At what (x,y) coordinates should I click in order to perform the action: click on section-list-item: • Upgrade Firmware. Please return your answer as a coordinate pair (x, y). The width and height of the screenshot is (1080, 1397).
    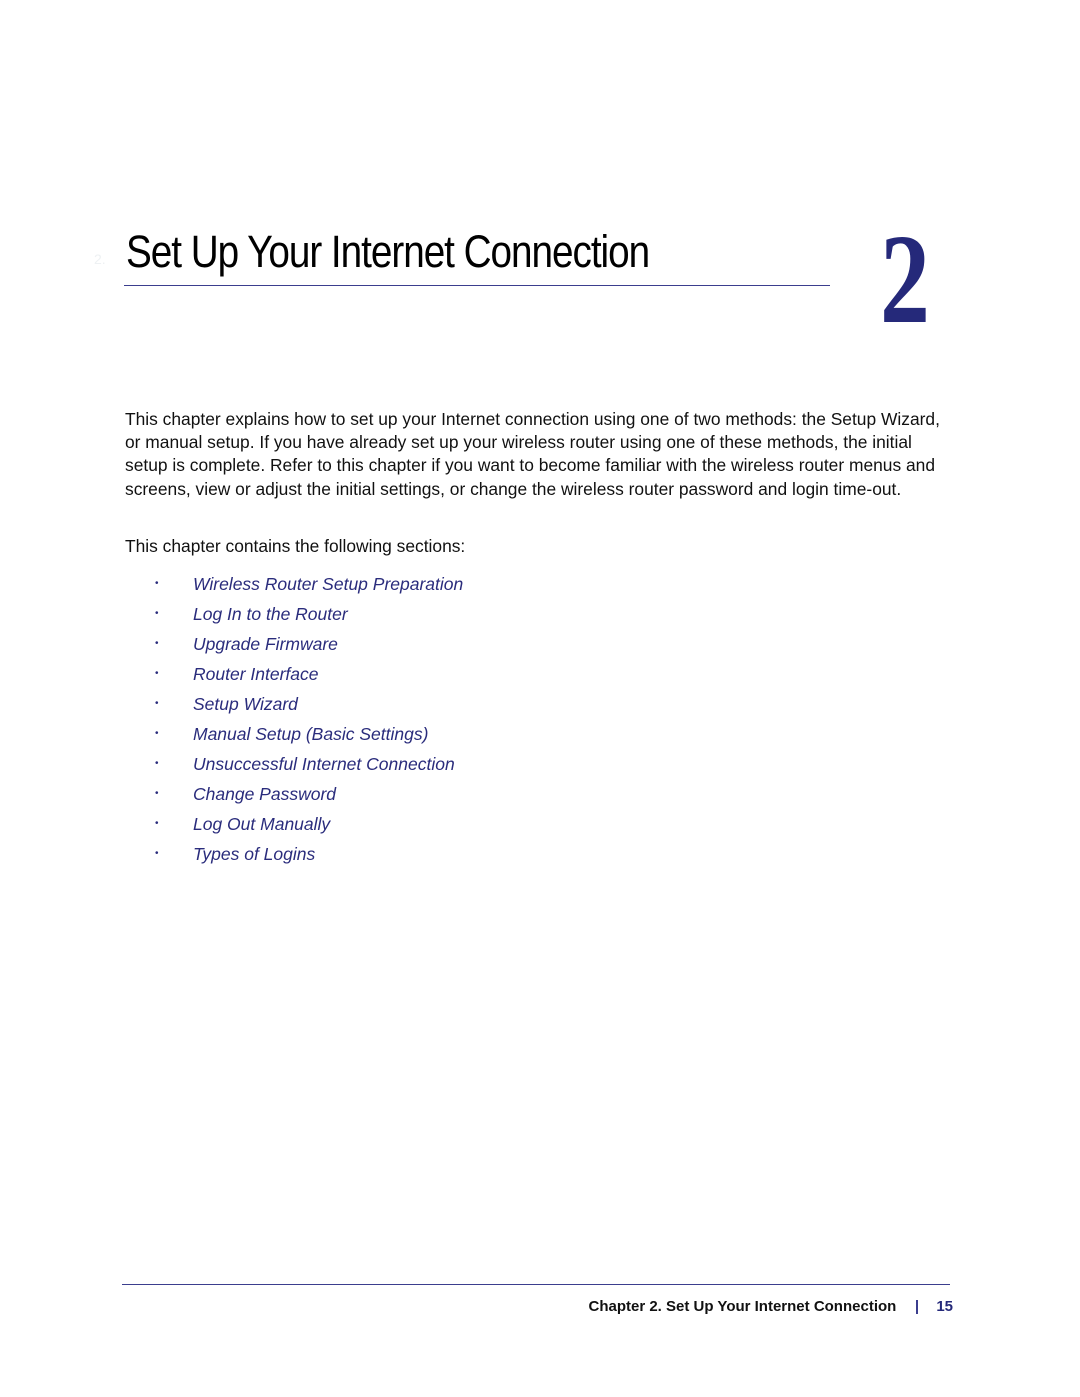
    Looking at the image, I should click on (309, 644).